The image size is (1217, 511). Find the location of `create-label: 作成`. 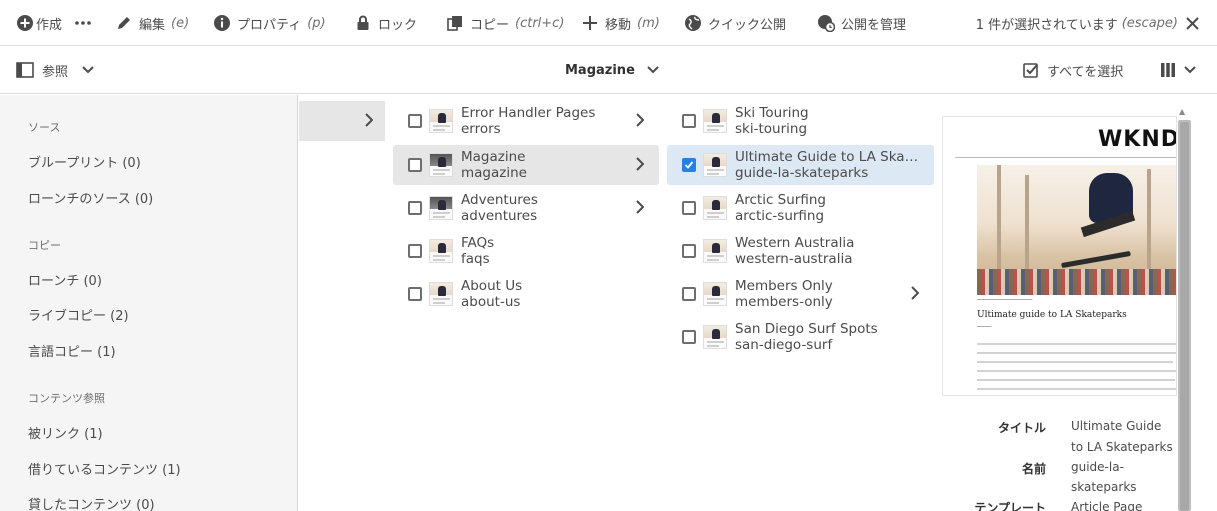

create-label: 作成 is located at coordinates (49, 25).